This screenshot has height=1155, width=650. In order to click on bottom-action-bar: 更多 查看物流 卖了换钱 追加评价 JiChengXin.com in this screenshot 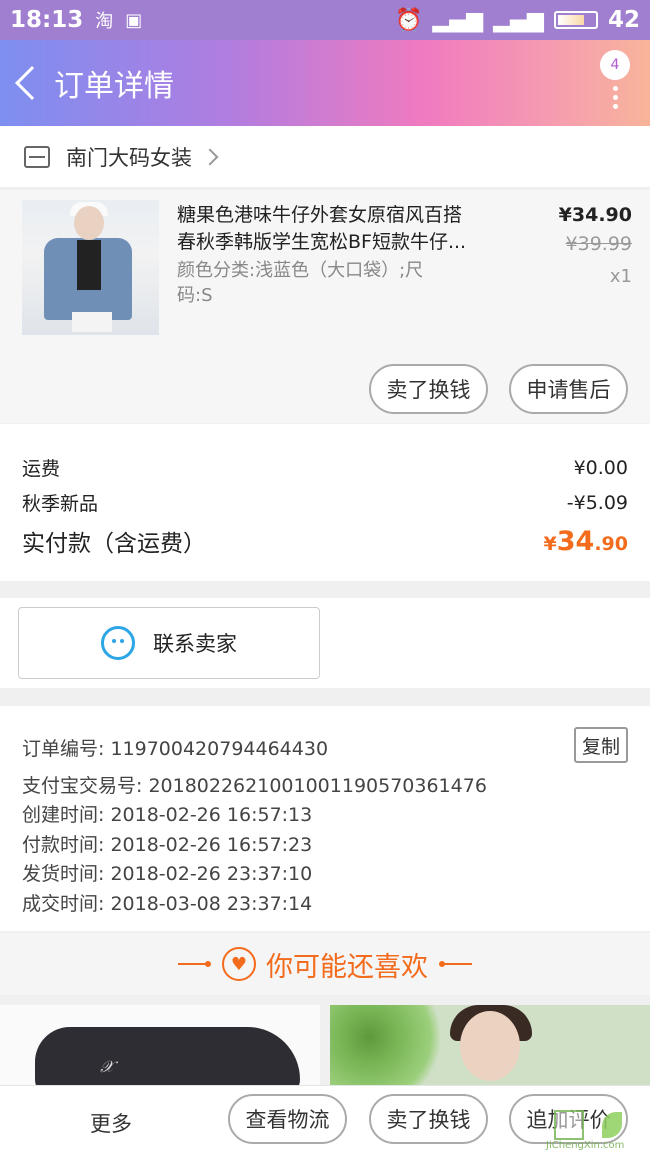, I will do `click(325, 1120)`.